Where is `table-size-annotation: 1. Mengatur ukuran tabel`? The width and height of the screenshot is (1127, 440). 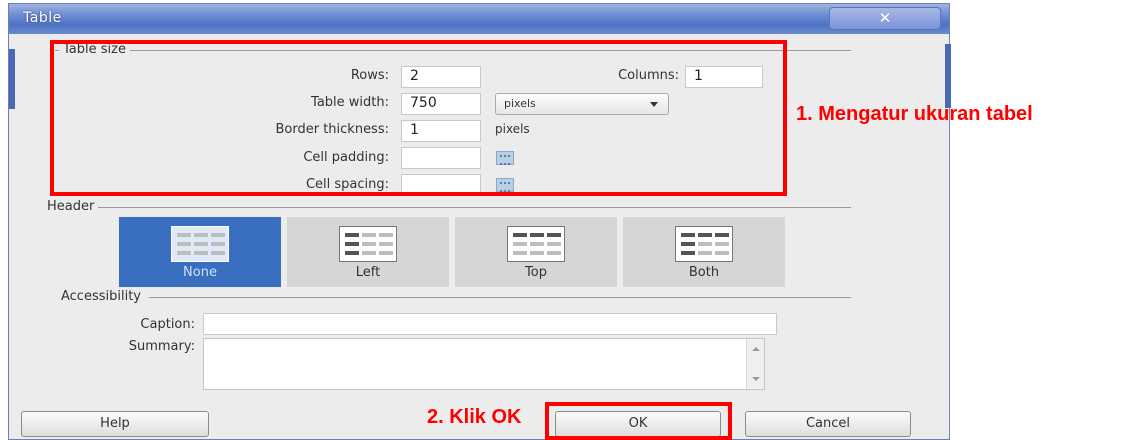 table-size-annotation: 1. Mengatur ukuran tabel is located at coordinates (914, 114).